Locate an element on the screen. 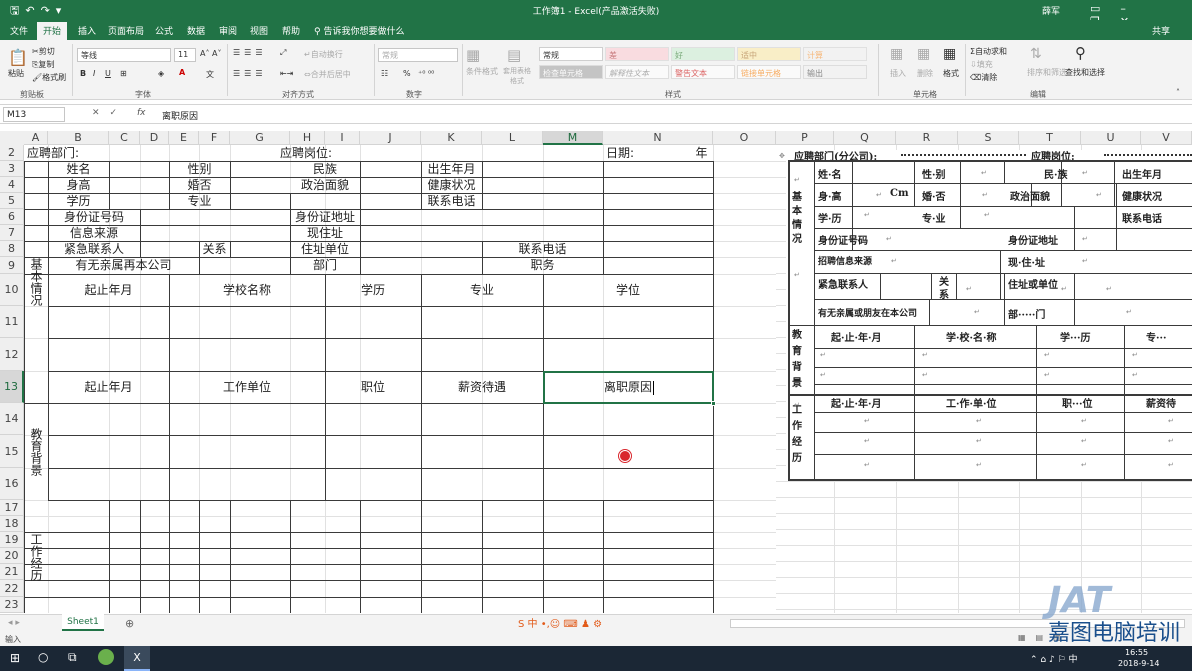 The image size is (1192, 671). search-icon: ○ is located at coordinates (43, 657).